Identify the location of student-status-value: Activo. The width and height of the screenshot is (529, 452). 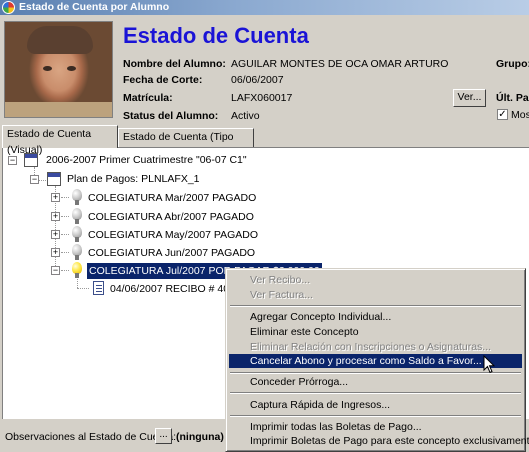
(245, 116).